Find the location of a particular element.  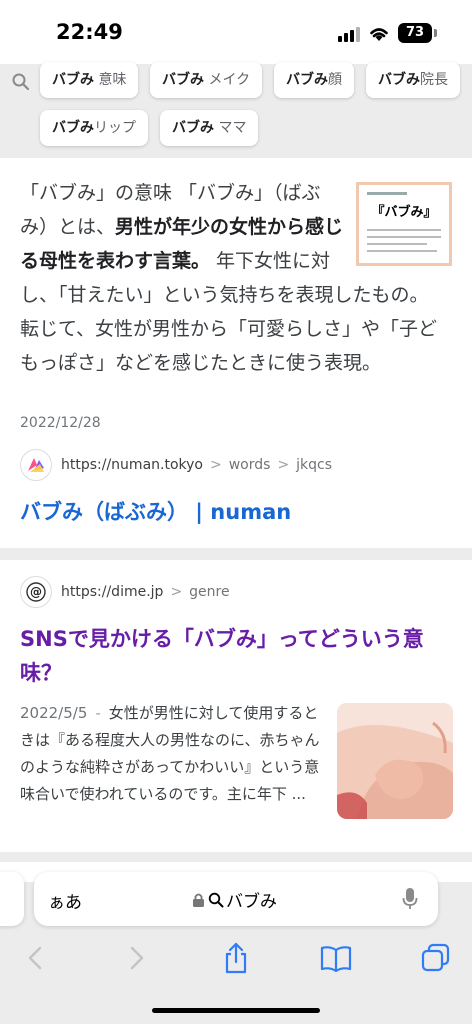

chip-related-search: バブみ メイク is located at coordinates (206, 80).